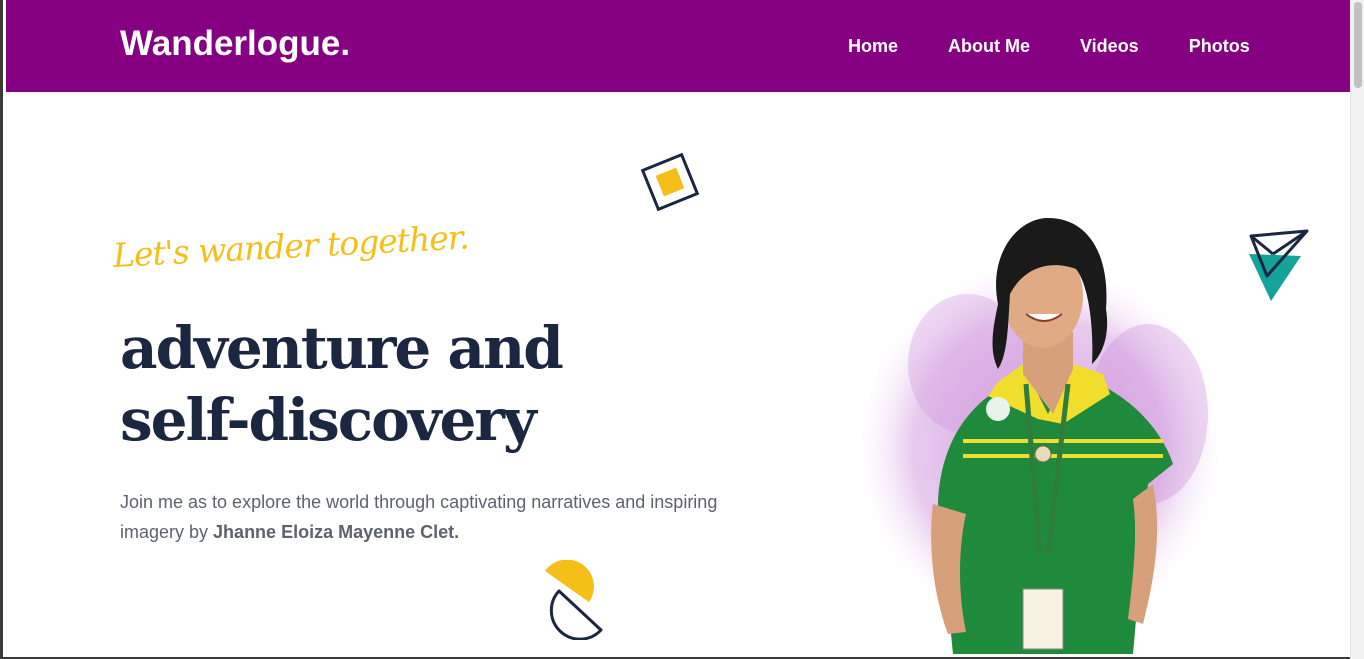 The width and height of the screenshot is (1364, 659). What do you see at coordinates (342, 384) in the screenshot?
I see `hero-headline: adventure and self-discovery` at bounding box center [342, 384].